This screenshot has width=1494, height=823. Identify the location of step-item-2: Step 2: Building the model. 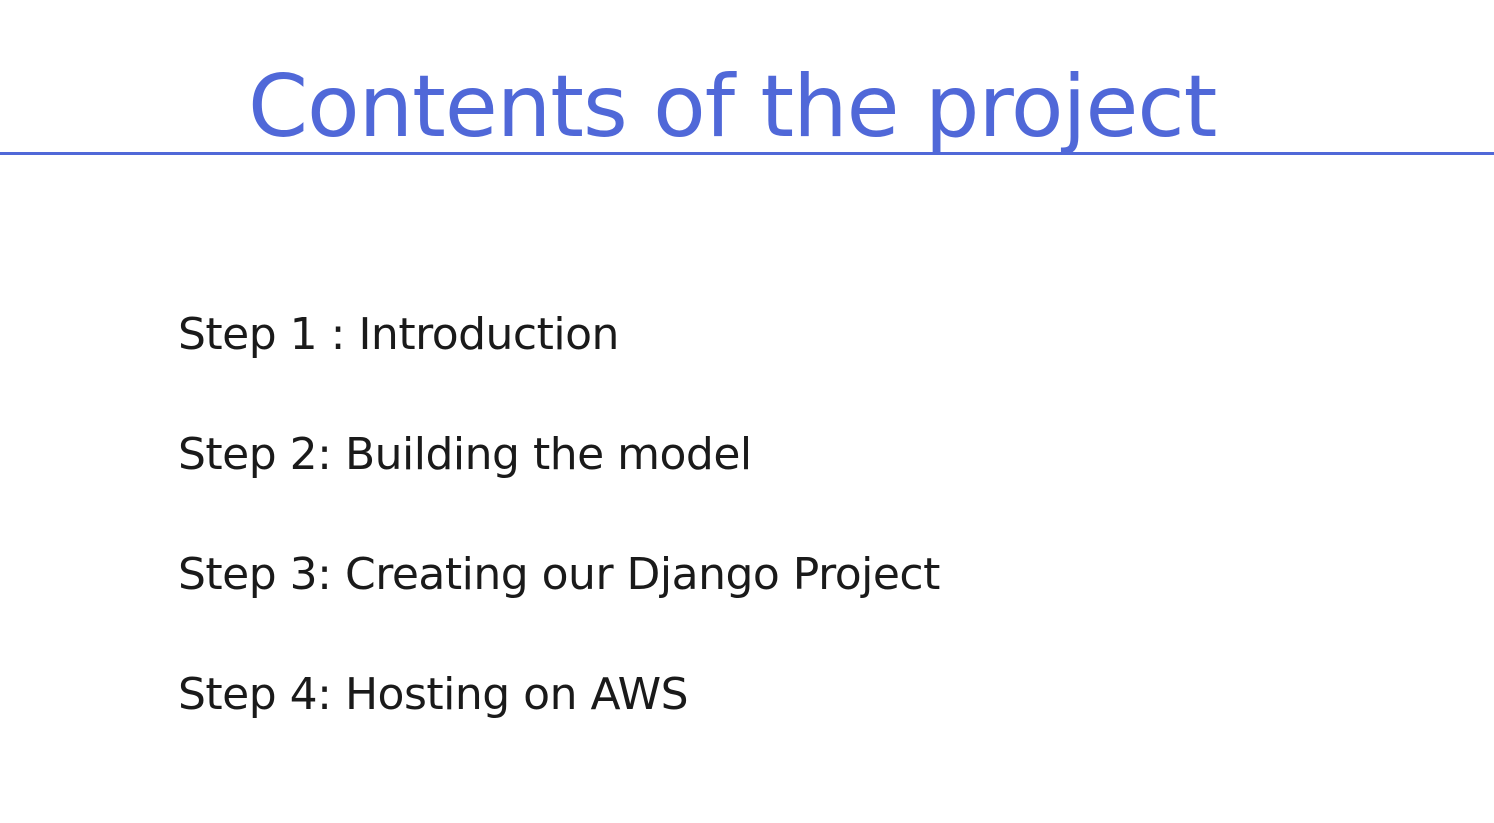
(465, 454).